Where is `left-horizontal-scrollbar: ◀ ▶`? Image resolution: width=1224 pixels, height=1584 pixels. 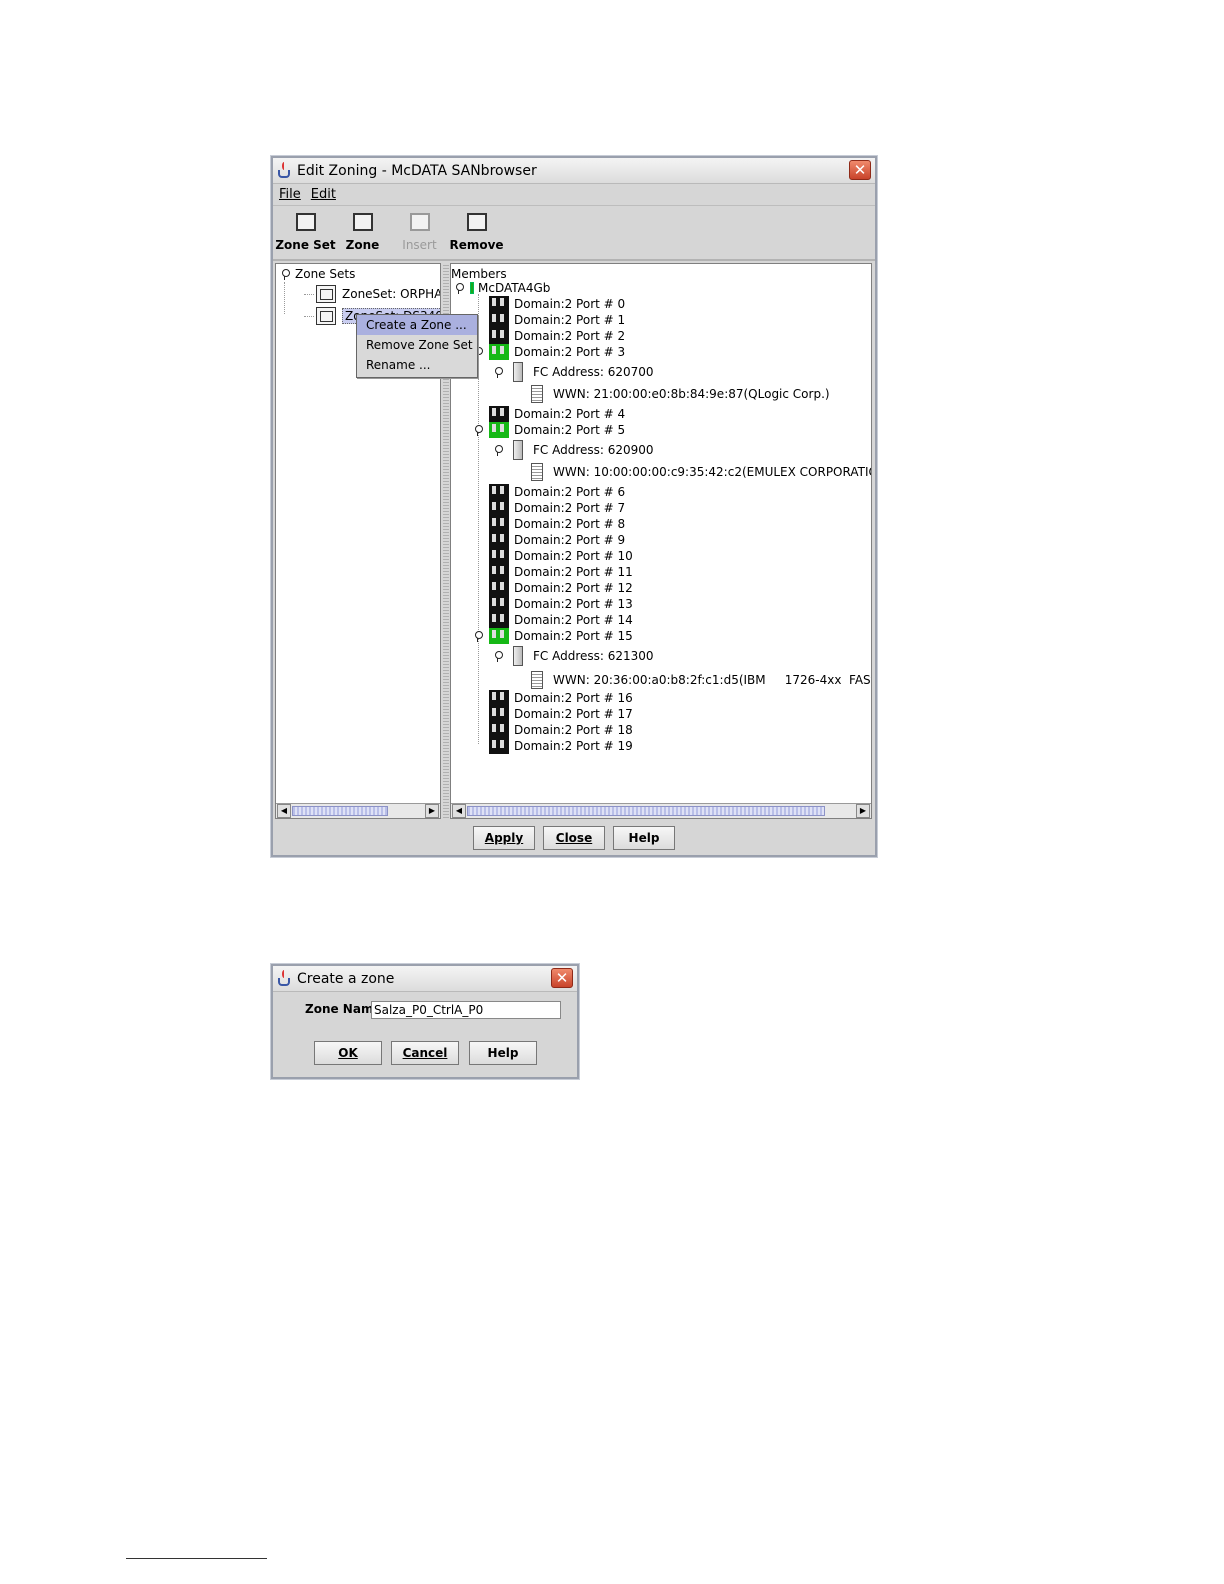 left-horizontal-scrollbar: ◀ ▶ is located at coordinates (358, 810).